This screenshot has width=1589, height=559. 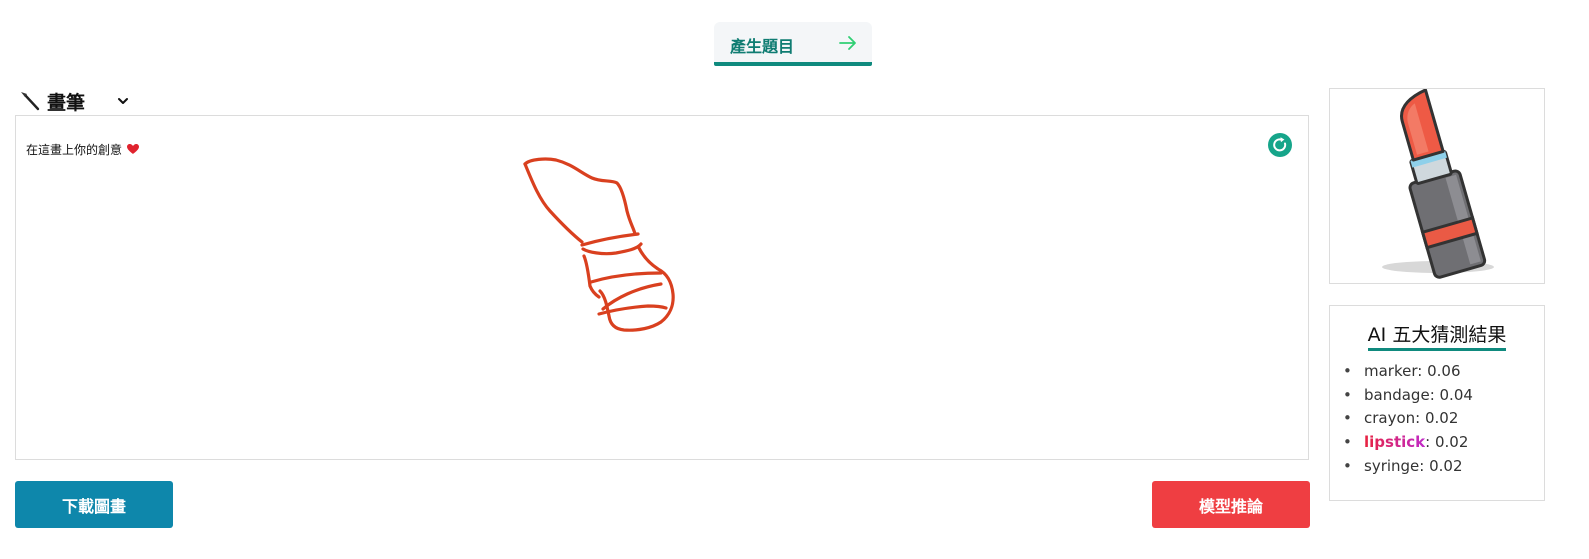 I want to click on arrow-right-icon, so click(x=847, y=43).